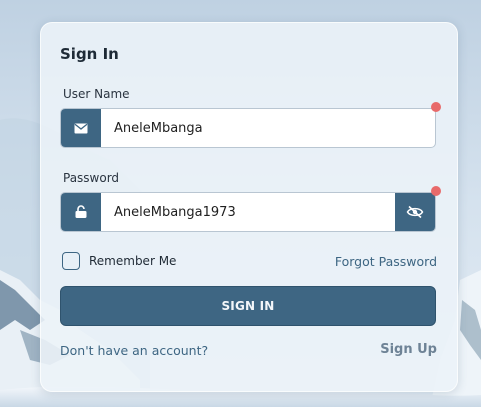  I want to click on no-account-text: Don't have an account?, so click(134, 350).